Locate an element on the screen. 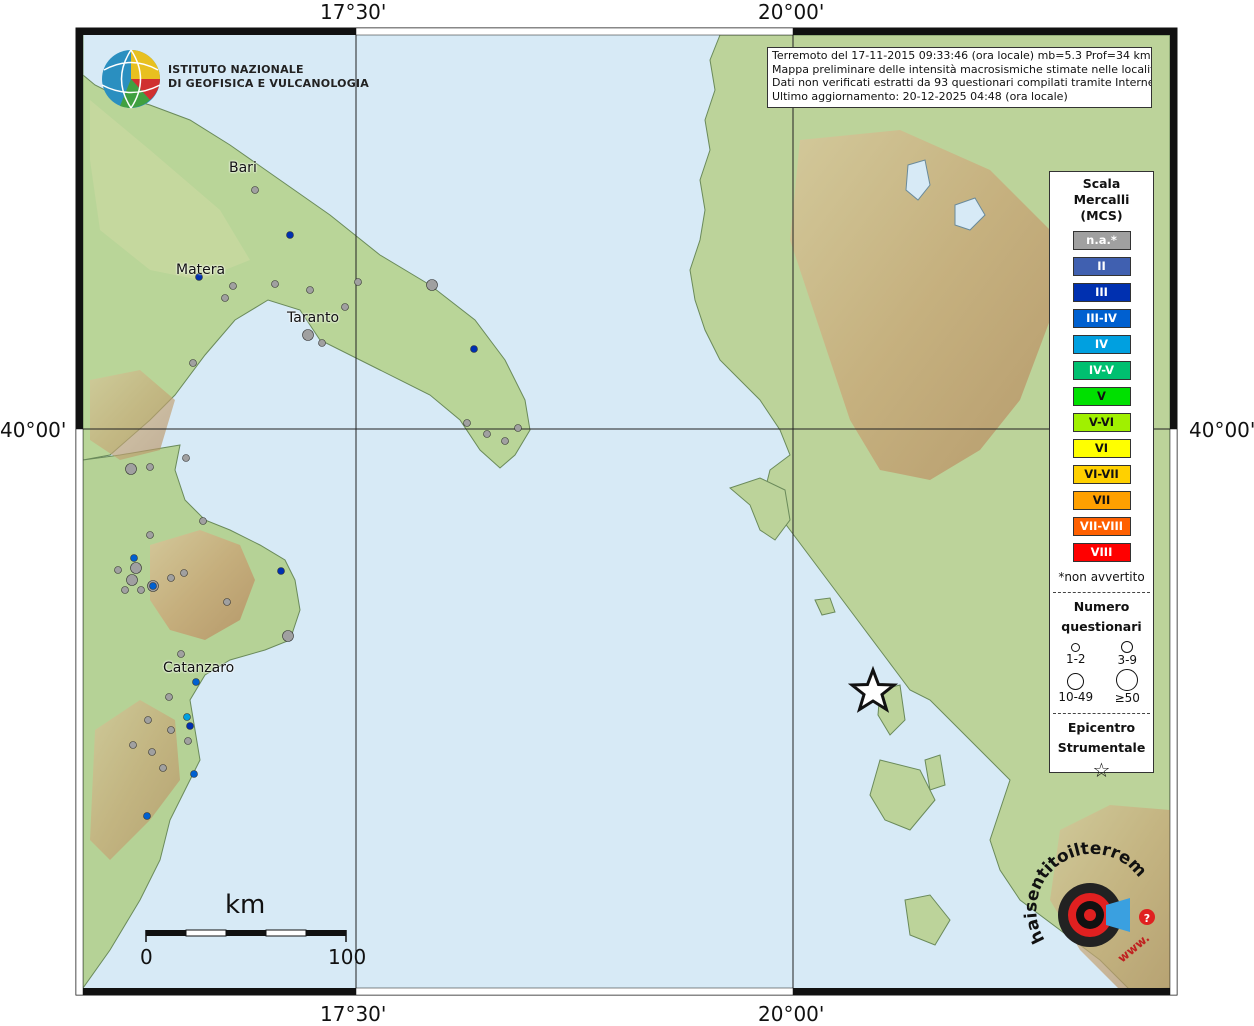 The width and height of the screenshot is (1254, 1026). city-label-matera: Matera is located at coordinates (201, 270).